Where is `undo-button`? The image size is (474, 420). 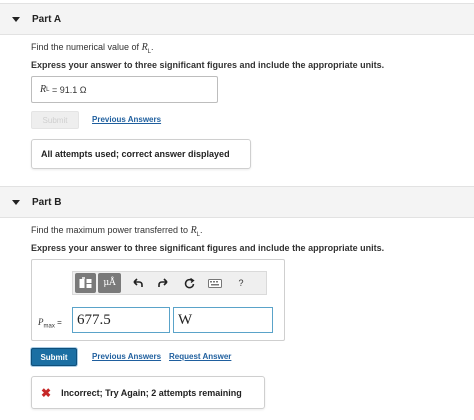
undo-button is located at coordinates (137, 283).